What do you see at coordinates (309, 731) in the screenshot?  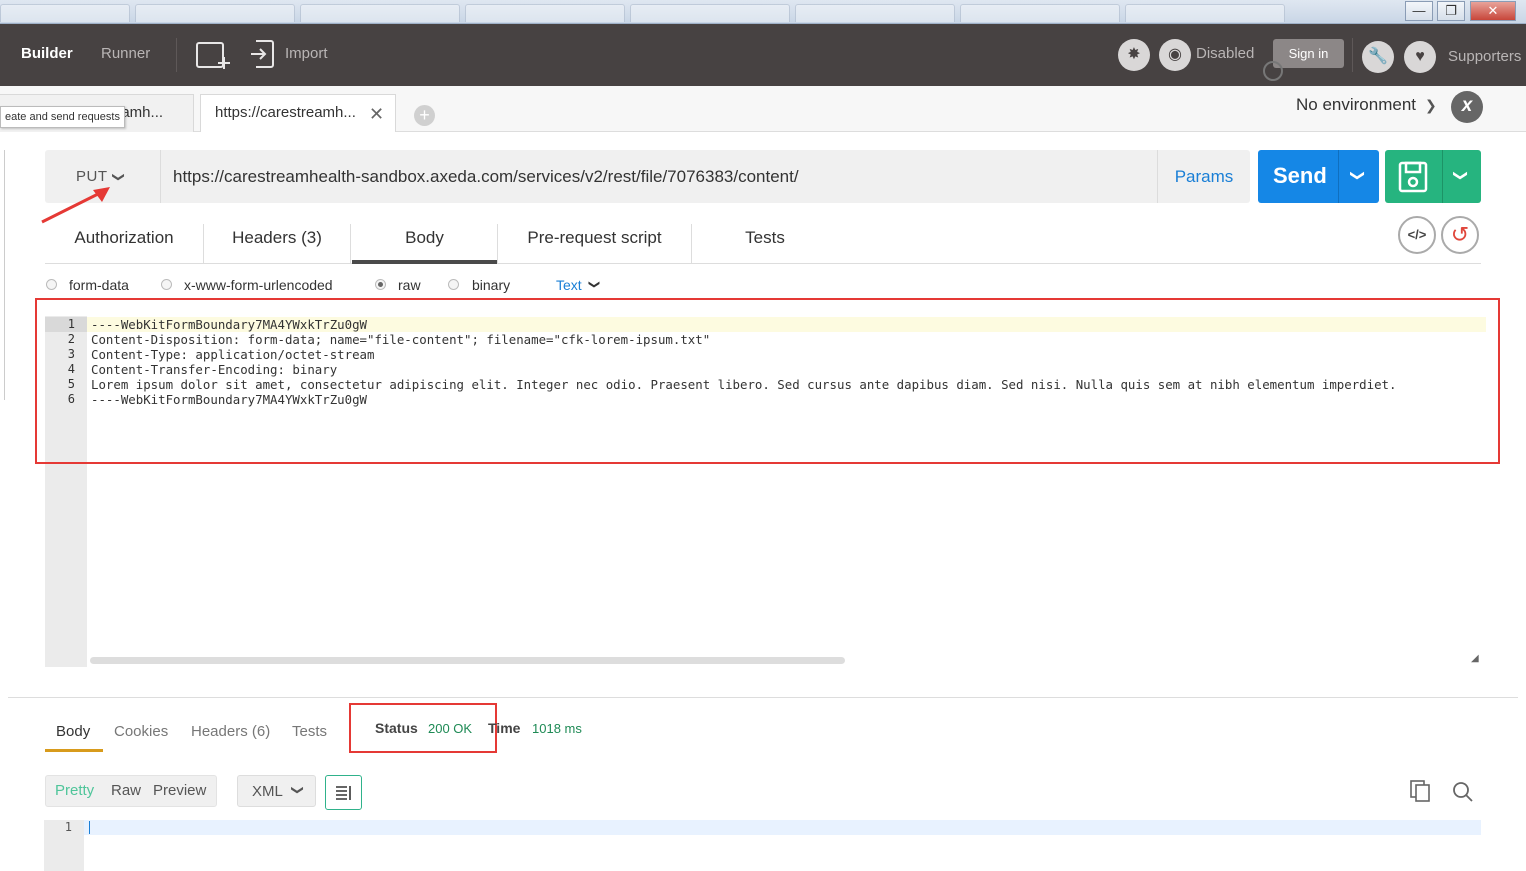 I see `response-tab-tests: Tests` at bounding box center [309, 731].